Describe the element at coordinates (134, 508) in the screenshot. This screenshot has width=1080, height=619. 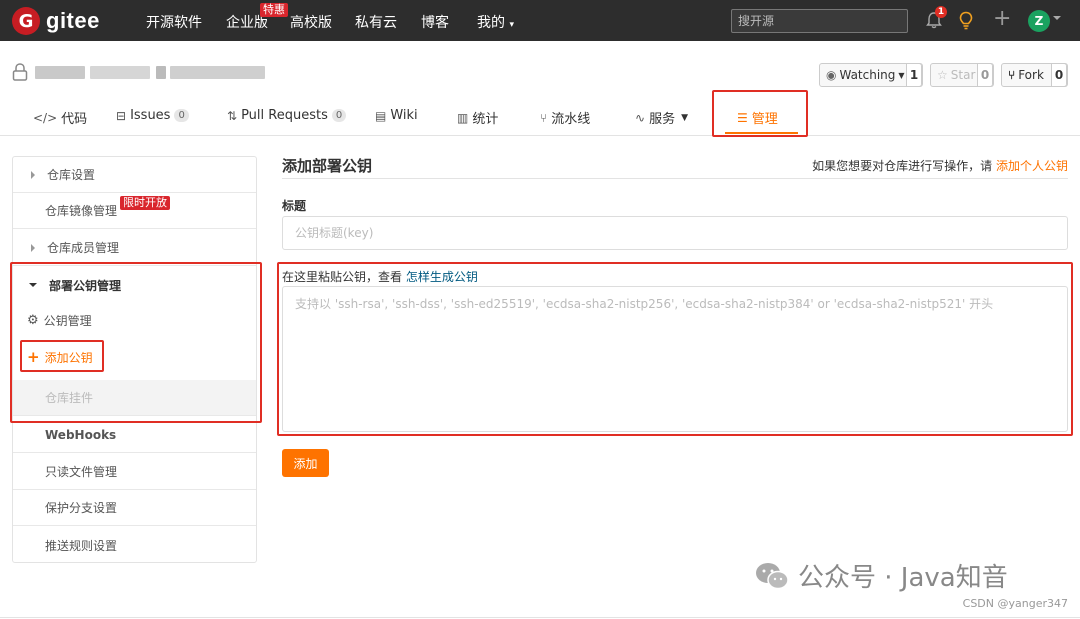
I see `sidebar-item-protected-branches: 保护分支设置` at that location.